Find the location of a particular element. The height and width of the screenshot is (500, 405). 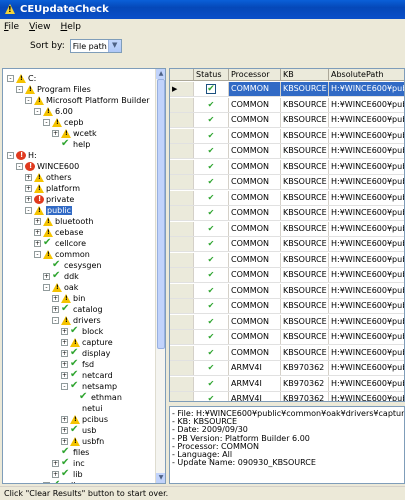

tree-scrollbar: ▲ ▼ is located at coordinates (160, 276).